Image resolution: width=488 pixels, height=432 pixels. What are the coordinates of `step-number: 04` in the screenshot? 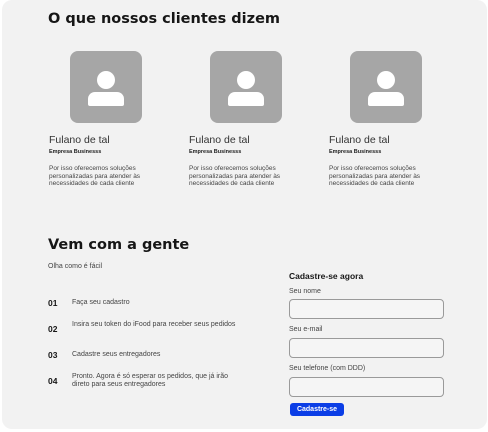 It's located at (53, 381).